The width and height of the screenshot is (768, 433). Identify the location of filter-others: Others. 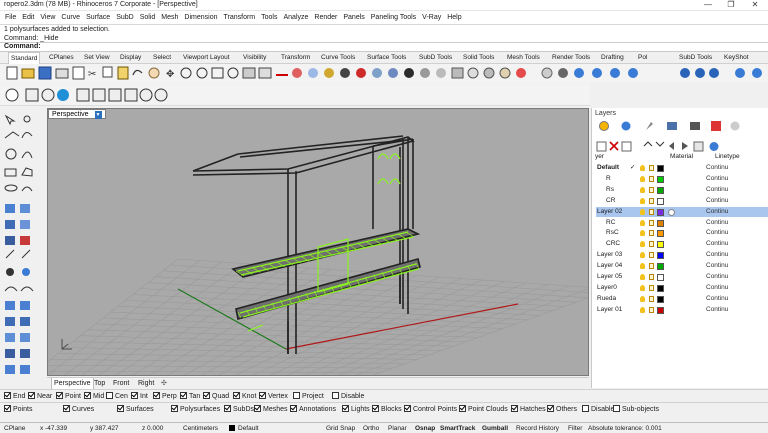
(562, 409).